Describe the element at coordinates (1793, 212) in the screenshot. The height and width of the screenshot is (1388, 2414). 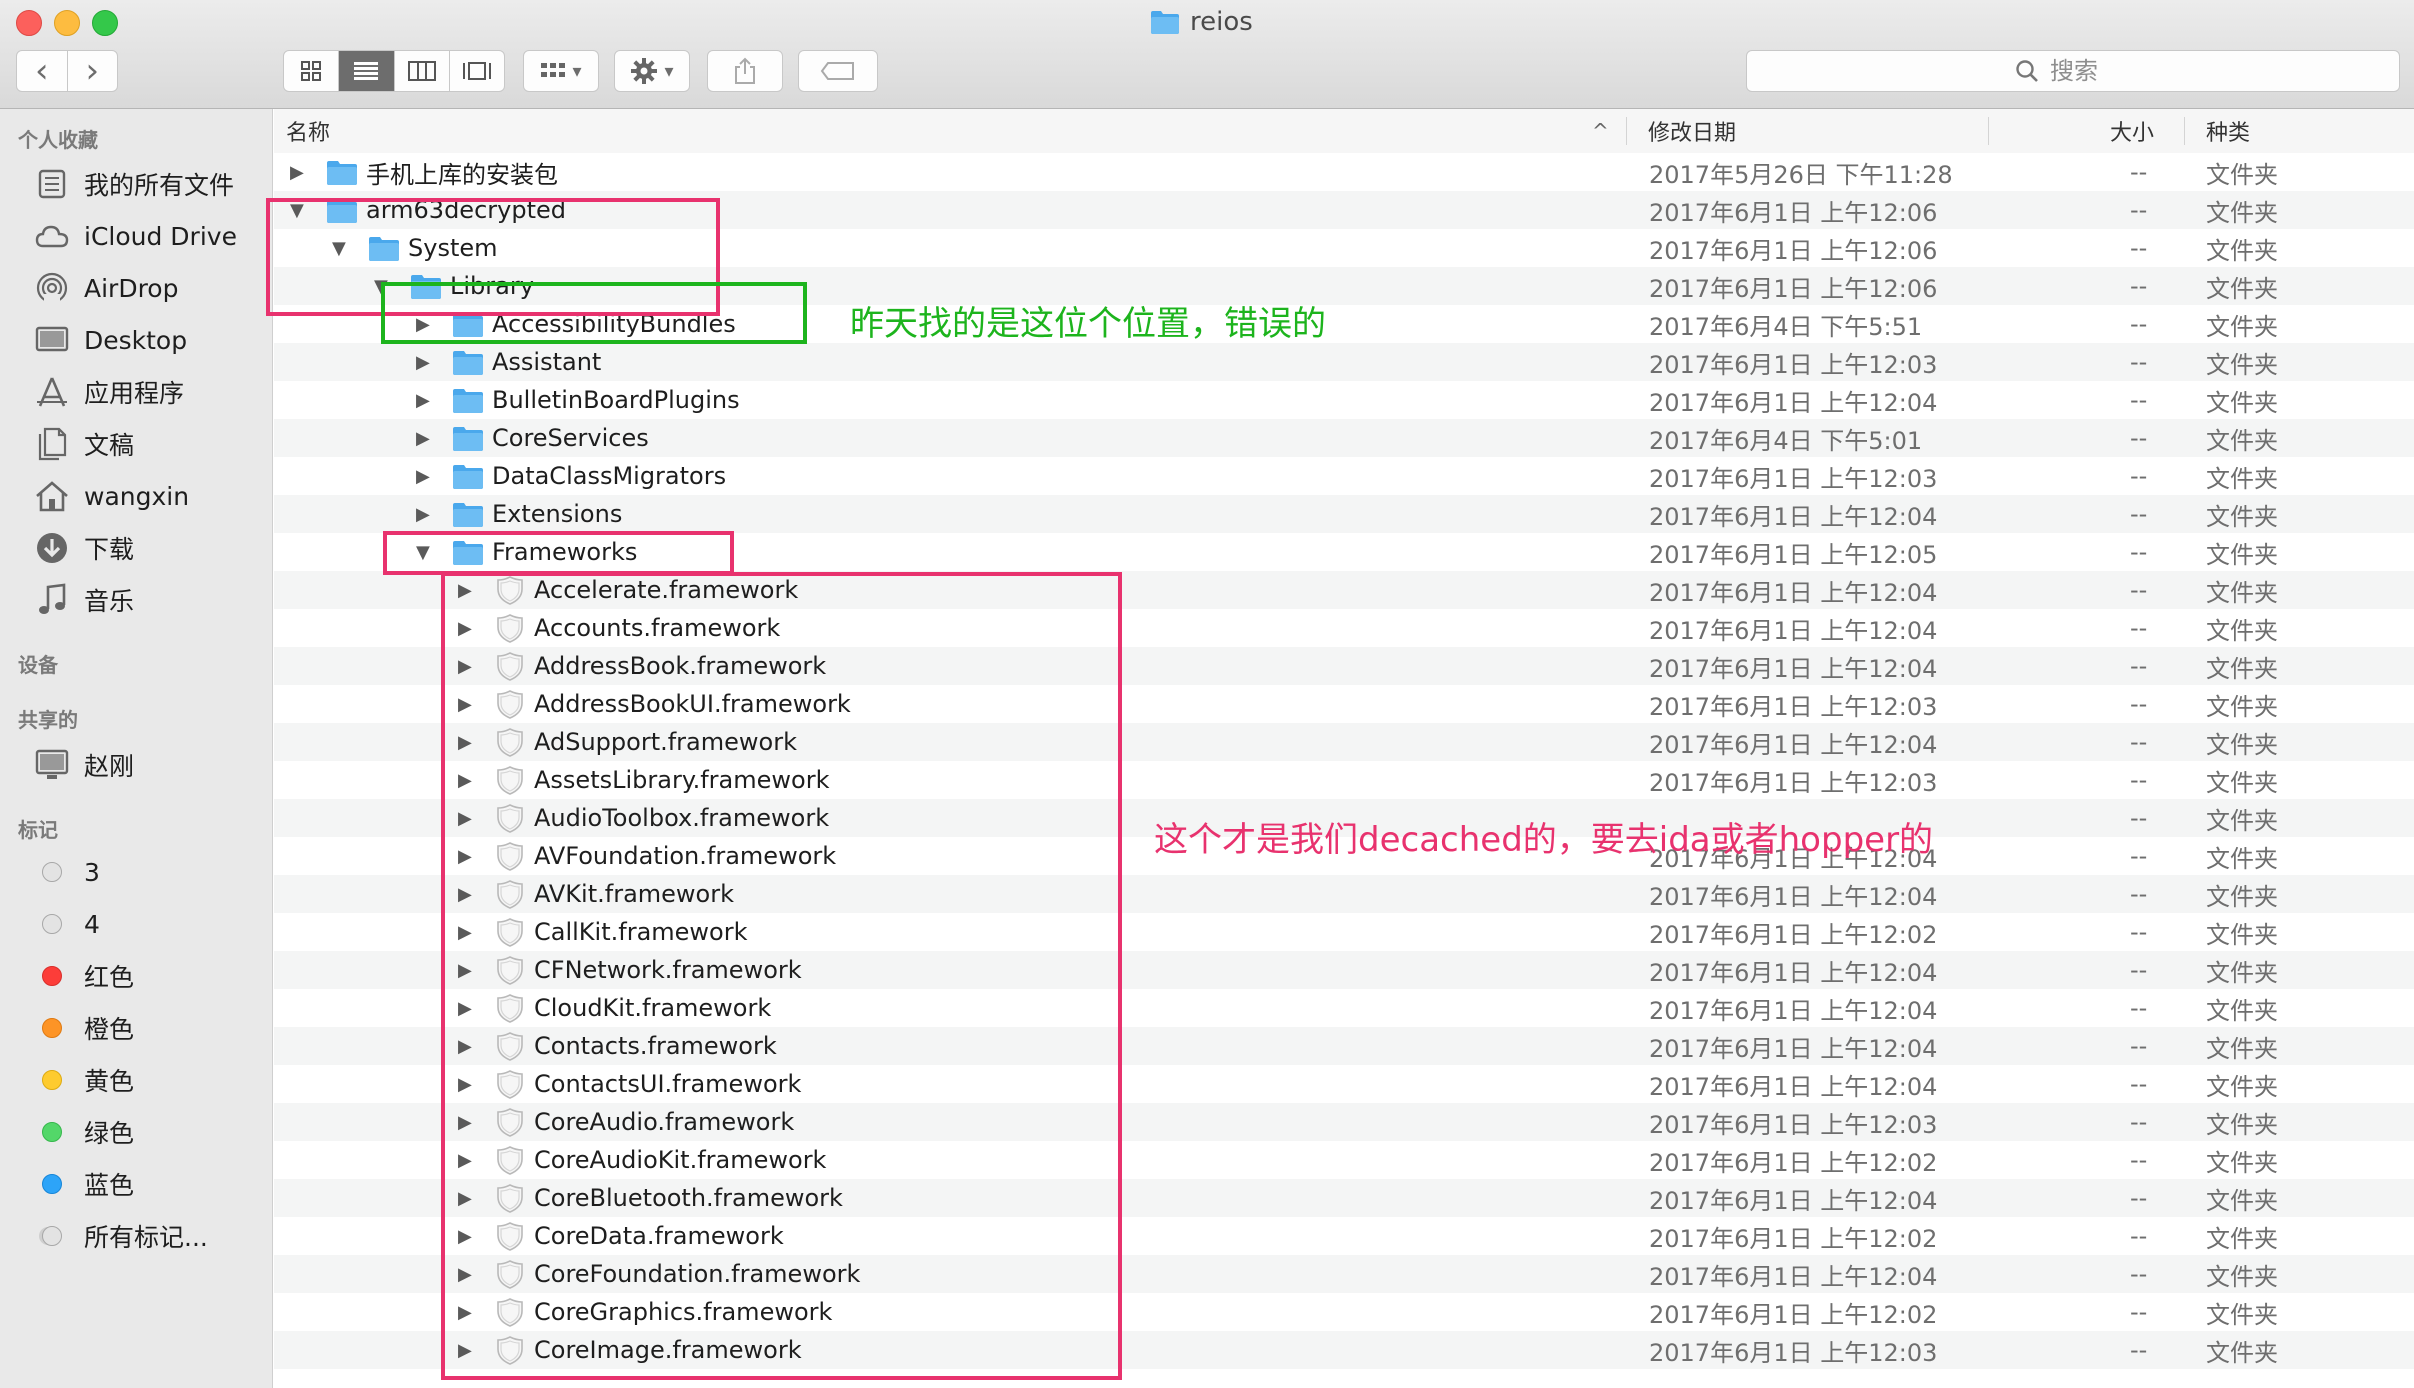
I see `file-modified-date: 2017年6月1日 上午12:06` at that location.